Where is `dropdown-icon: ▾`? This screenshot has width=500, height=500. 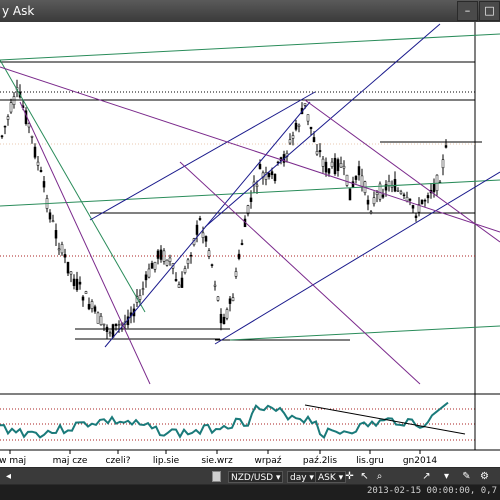
dropdown-icon: ▾ is located at coordinates (446, 476).